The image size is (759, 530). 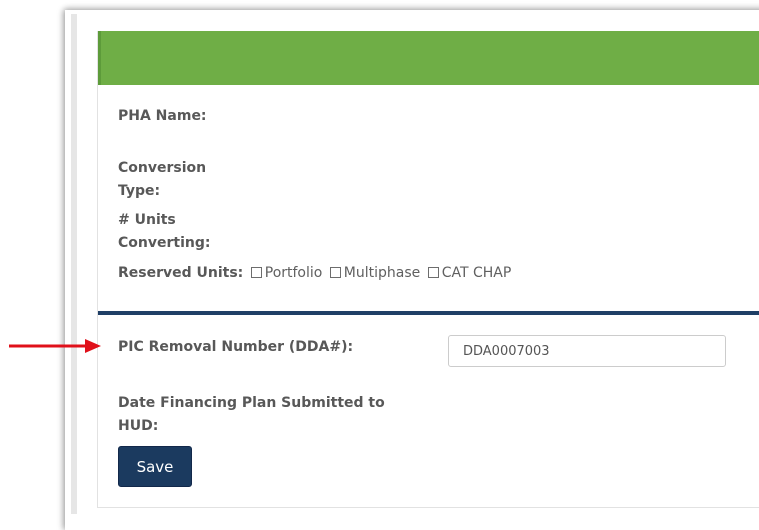 What do you see at coordinates (139, 191) in the screenshot?
I see `conversion-type-label-line2: Type:` at bounding box center [139, 191].